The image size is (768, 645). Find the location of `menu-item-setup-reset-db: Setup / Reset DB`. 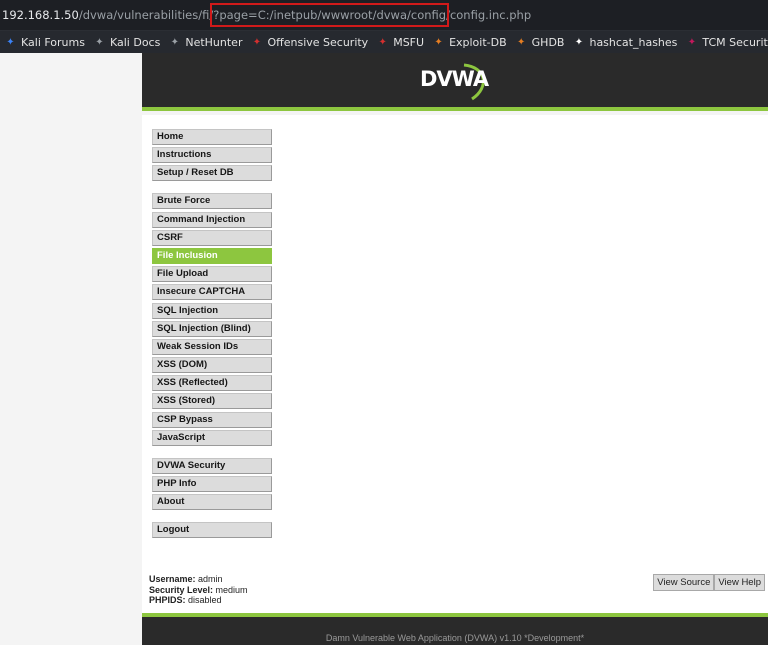

menu-item-setup-reset-db: Setup / Reset DB is located at coordinates (212, 173).